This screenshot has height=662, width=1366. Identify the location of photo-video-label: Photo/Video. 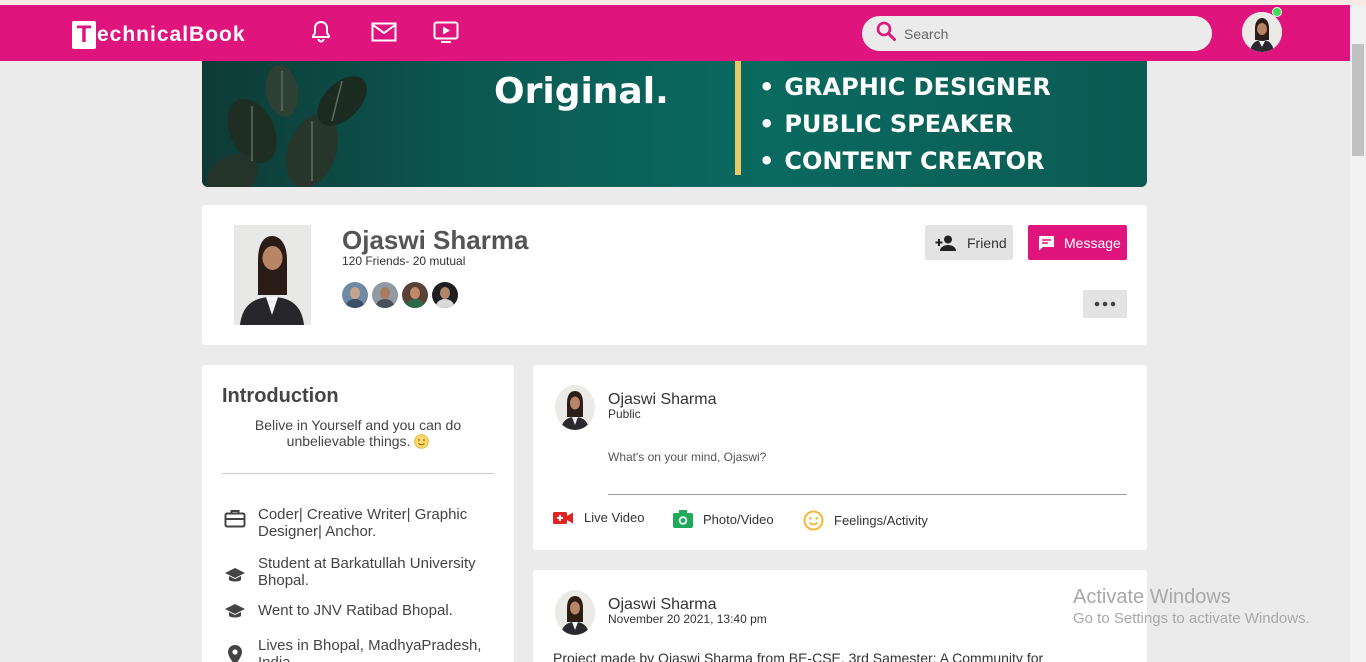
(738, 519).